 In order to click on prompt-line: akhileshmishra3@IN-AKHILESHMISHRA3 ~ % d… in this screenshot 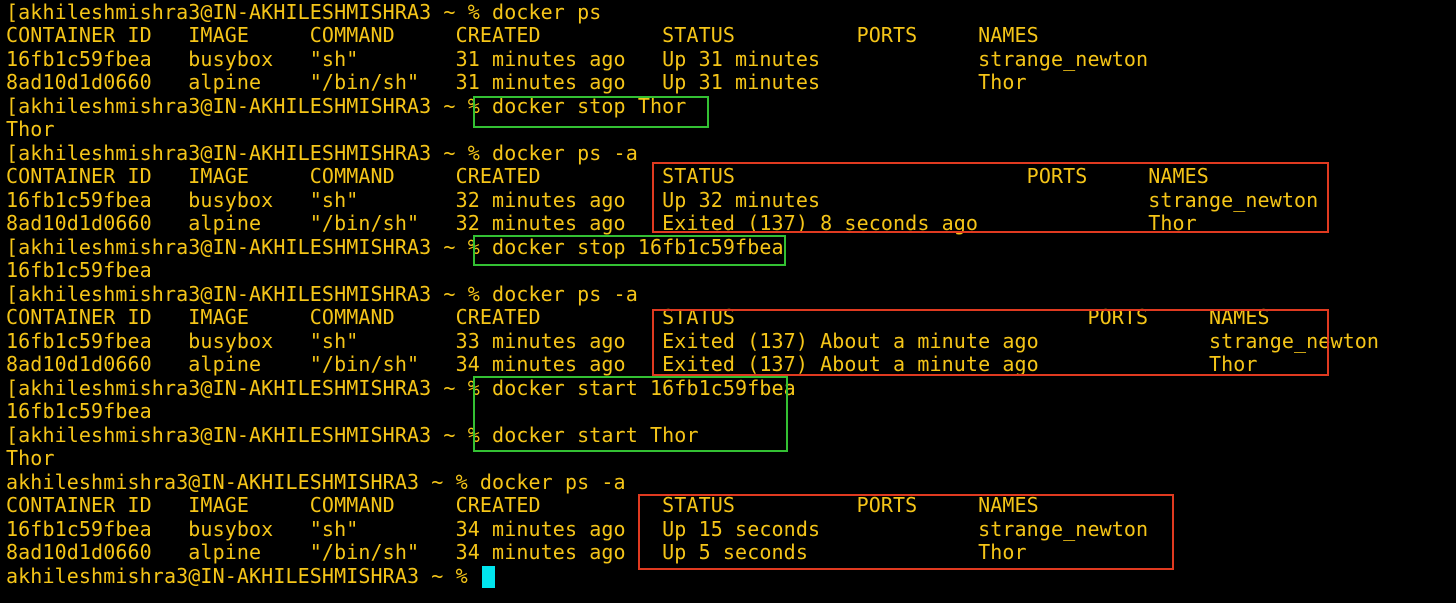, I will do `click(316, 482)`.